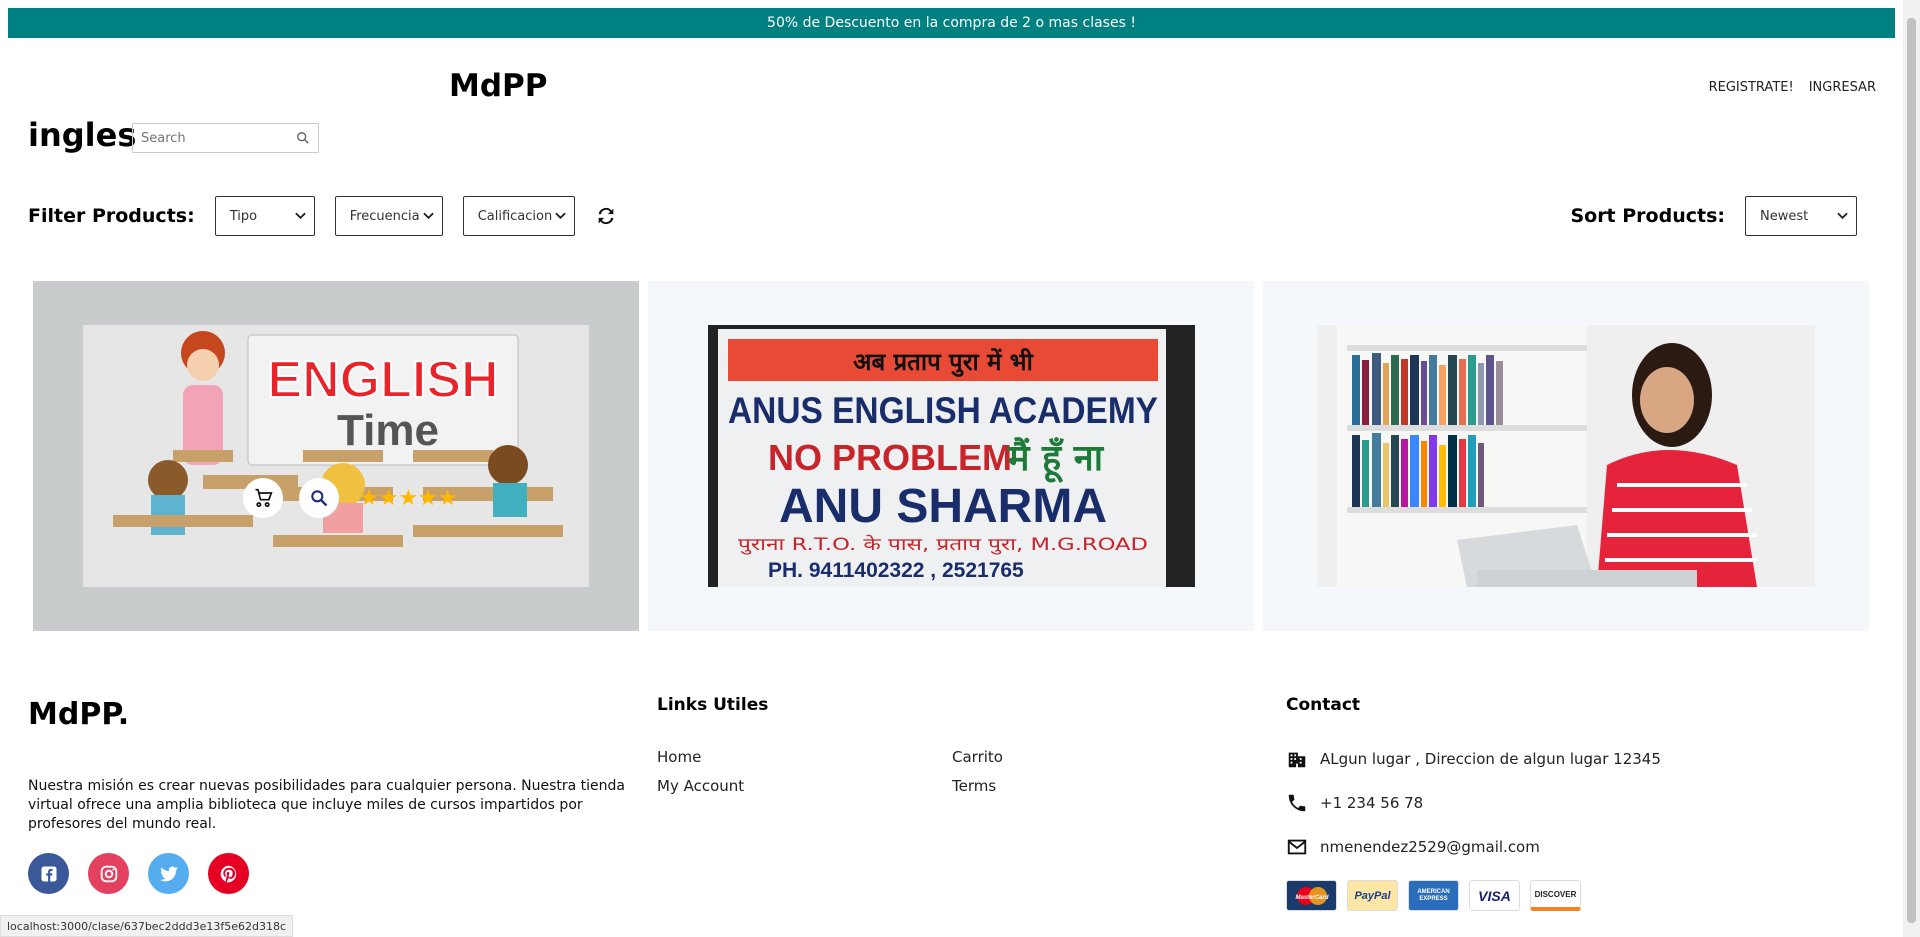  I want to click on page-scrollbar, so click(1911, 468).